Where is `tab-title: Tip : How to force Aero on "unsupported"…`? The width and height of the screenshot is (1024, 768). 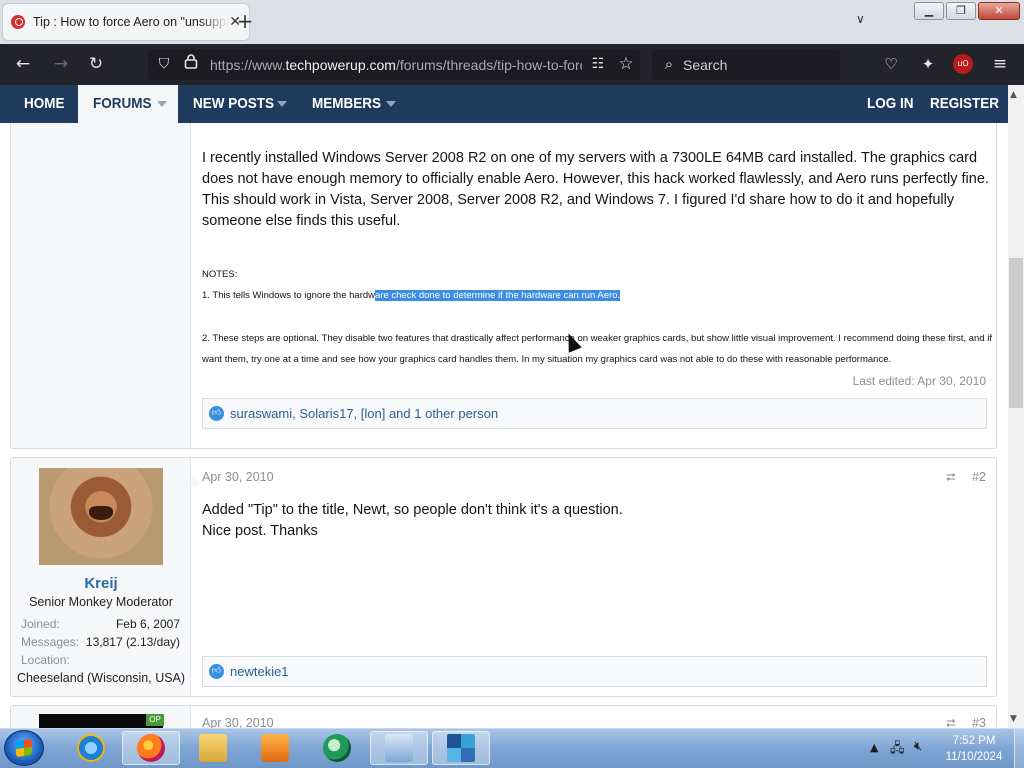 tab-title: Tip : How to force Aero on "unsupported"… is located at coordinates (131, 22).